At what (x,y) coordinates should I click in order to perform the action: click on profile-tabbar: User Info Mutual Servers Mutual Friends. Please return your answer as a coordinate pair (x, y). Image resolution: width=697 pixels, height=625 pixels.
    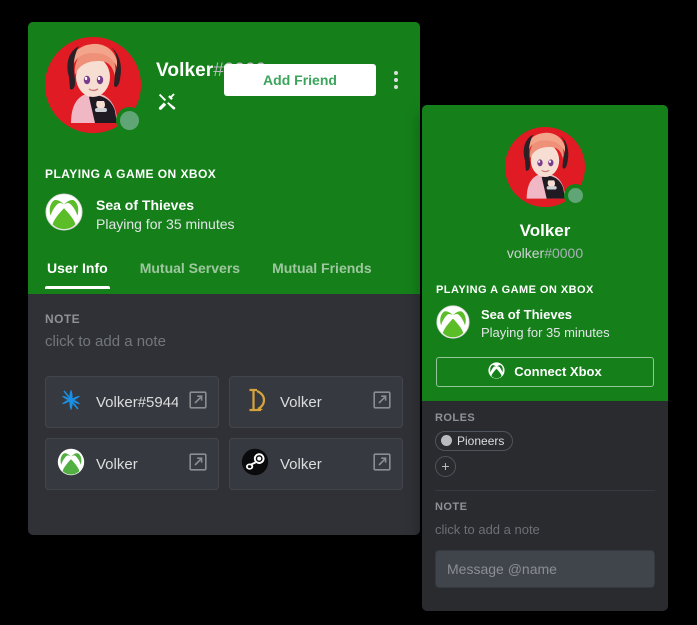
    Looking at the image, I should click on (224, 274).